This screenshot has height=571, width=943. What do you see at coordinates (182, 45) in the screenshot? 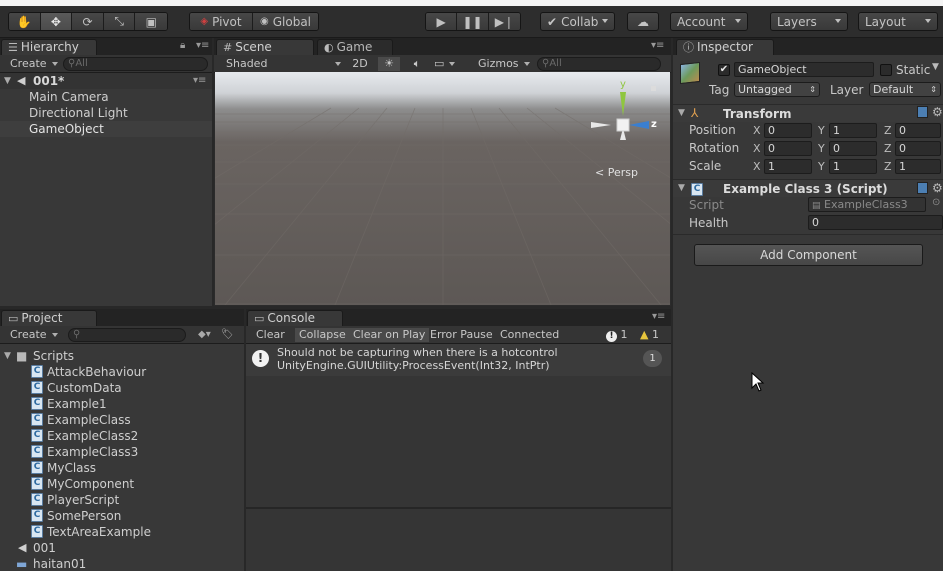
I see `lock-icon: 🔒︎` at bounding box center [182, 45].